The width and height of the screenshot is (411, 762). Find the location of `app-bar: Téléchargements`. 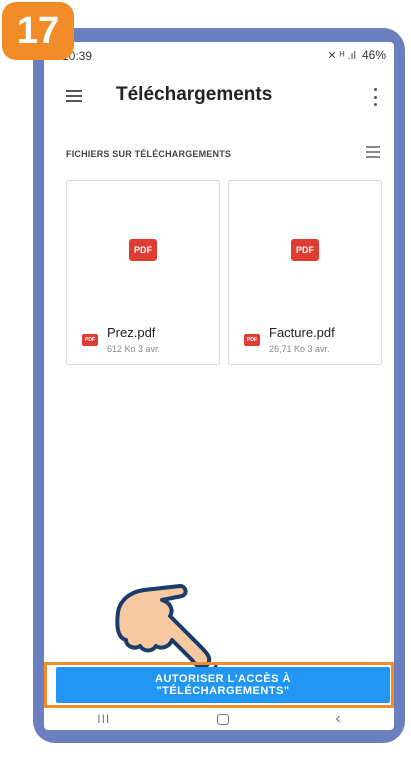

app-bar: Téléchargements is located at coordinates (219, 96).